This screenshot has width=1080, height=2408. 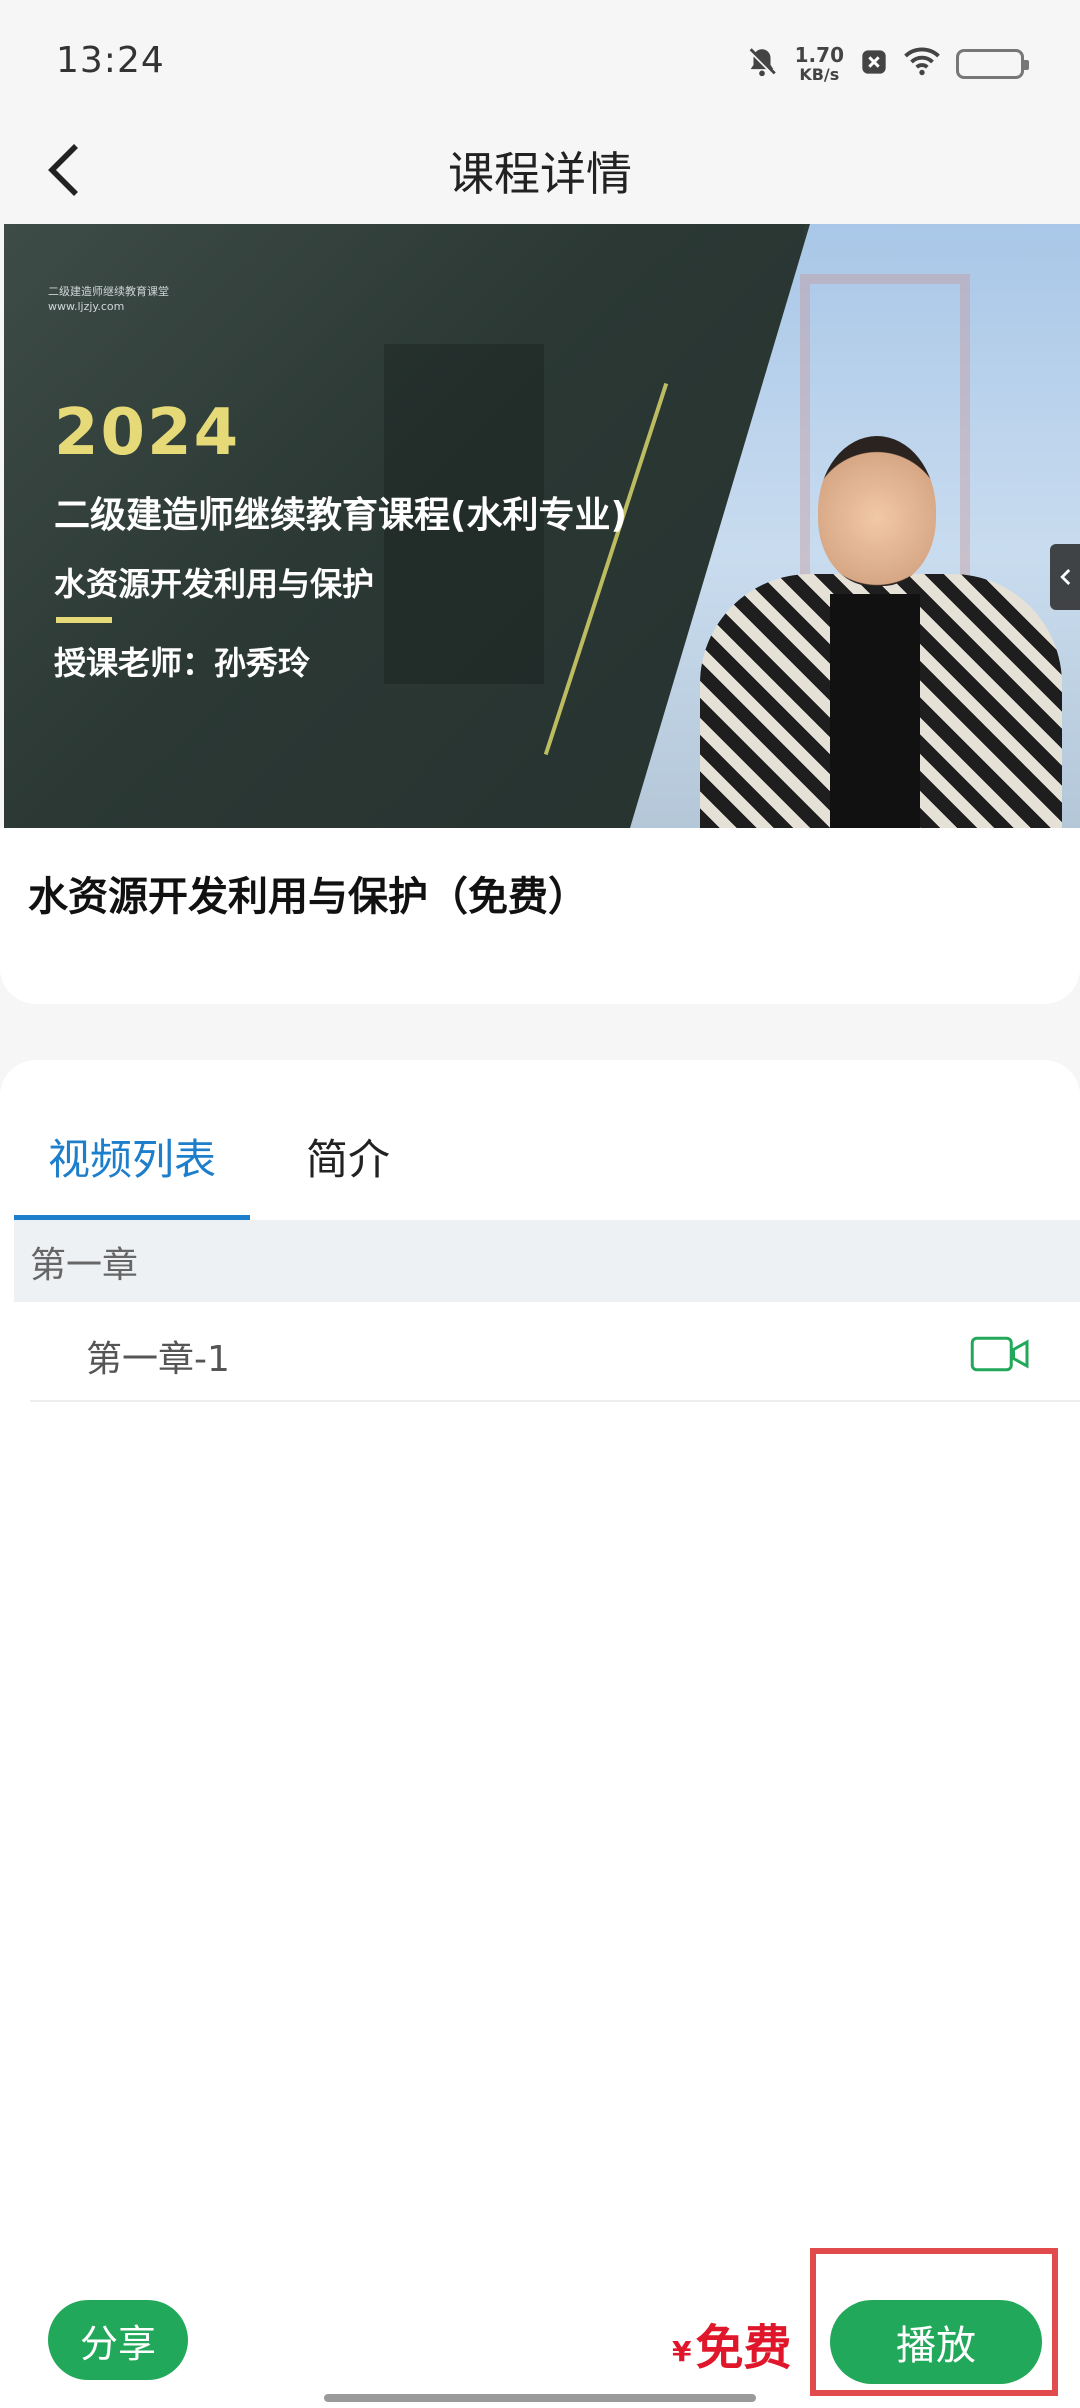 I want to click on status-icons: 1.70 KB/s, so click(x=887, y=64).